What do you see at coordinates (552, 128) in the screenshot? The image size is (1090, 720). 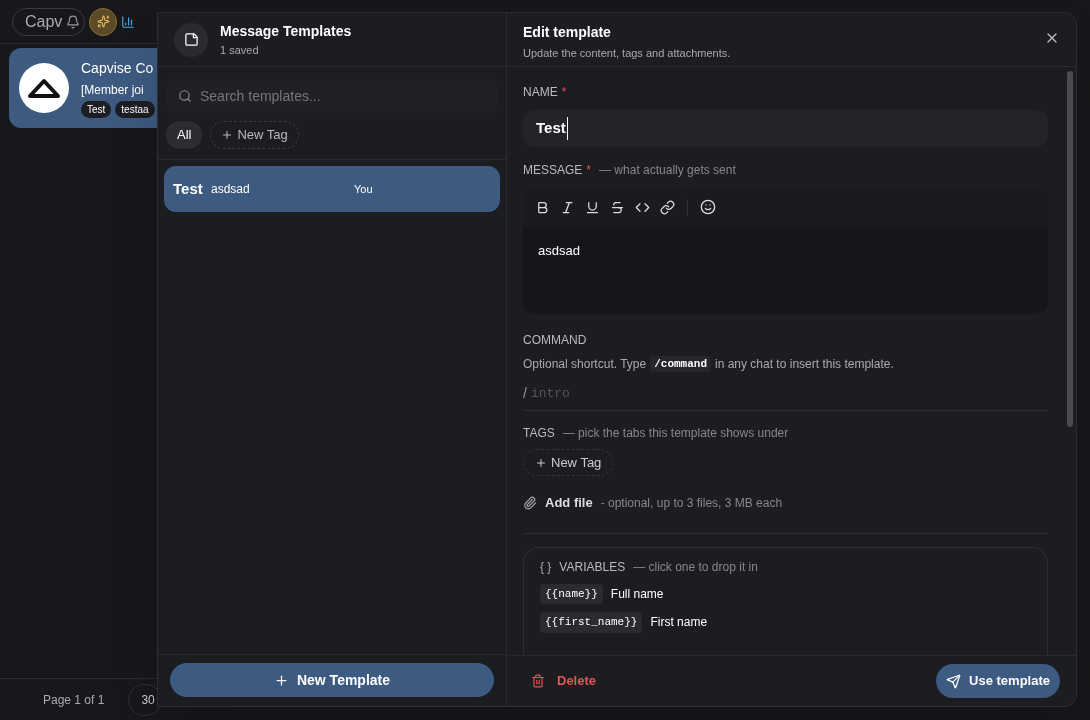 I see `name-value: Test` at bounding box center [552, 128].